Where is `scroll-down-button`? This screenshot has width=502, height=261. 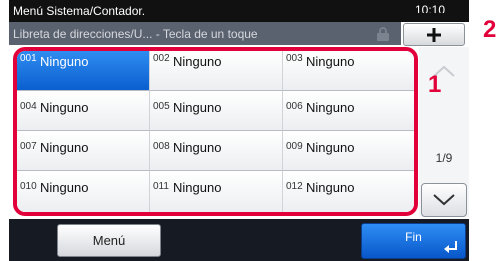
scroll-down-button is located at coordinates (444, 200).